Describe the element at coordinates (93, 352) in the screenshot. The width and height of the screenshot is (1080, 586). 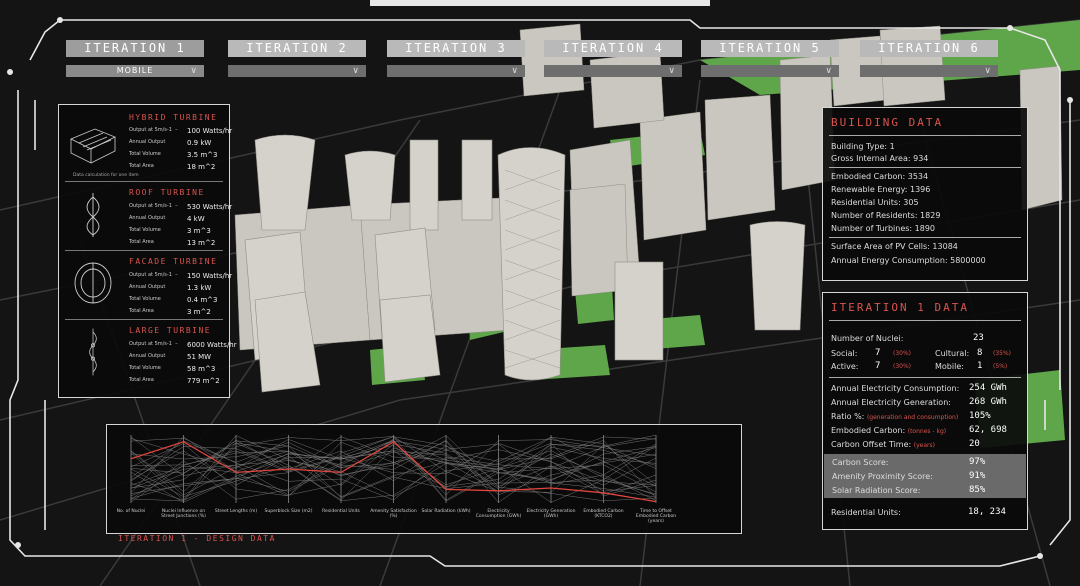
I see `large-turbine-icon` at that location.